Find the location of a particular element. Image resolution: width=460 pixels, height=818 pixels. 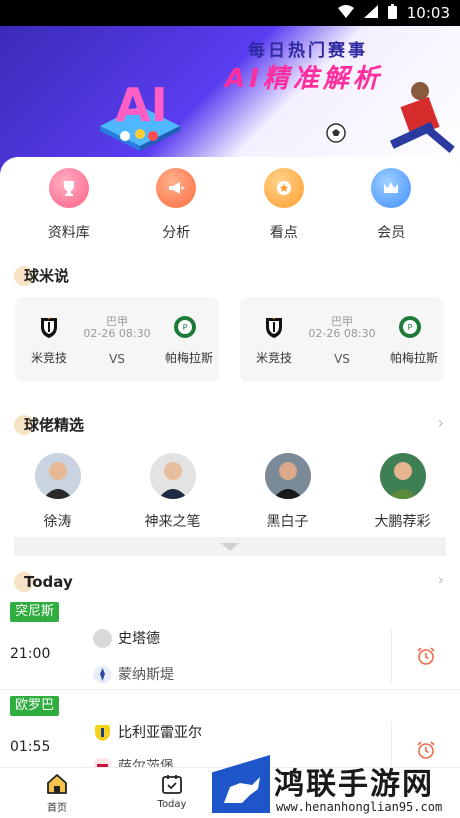

expand-toggle is located at coordinates (230, 546).